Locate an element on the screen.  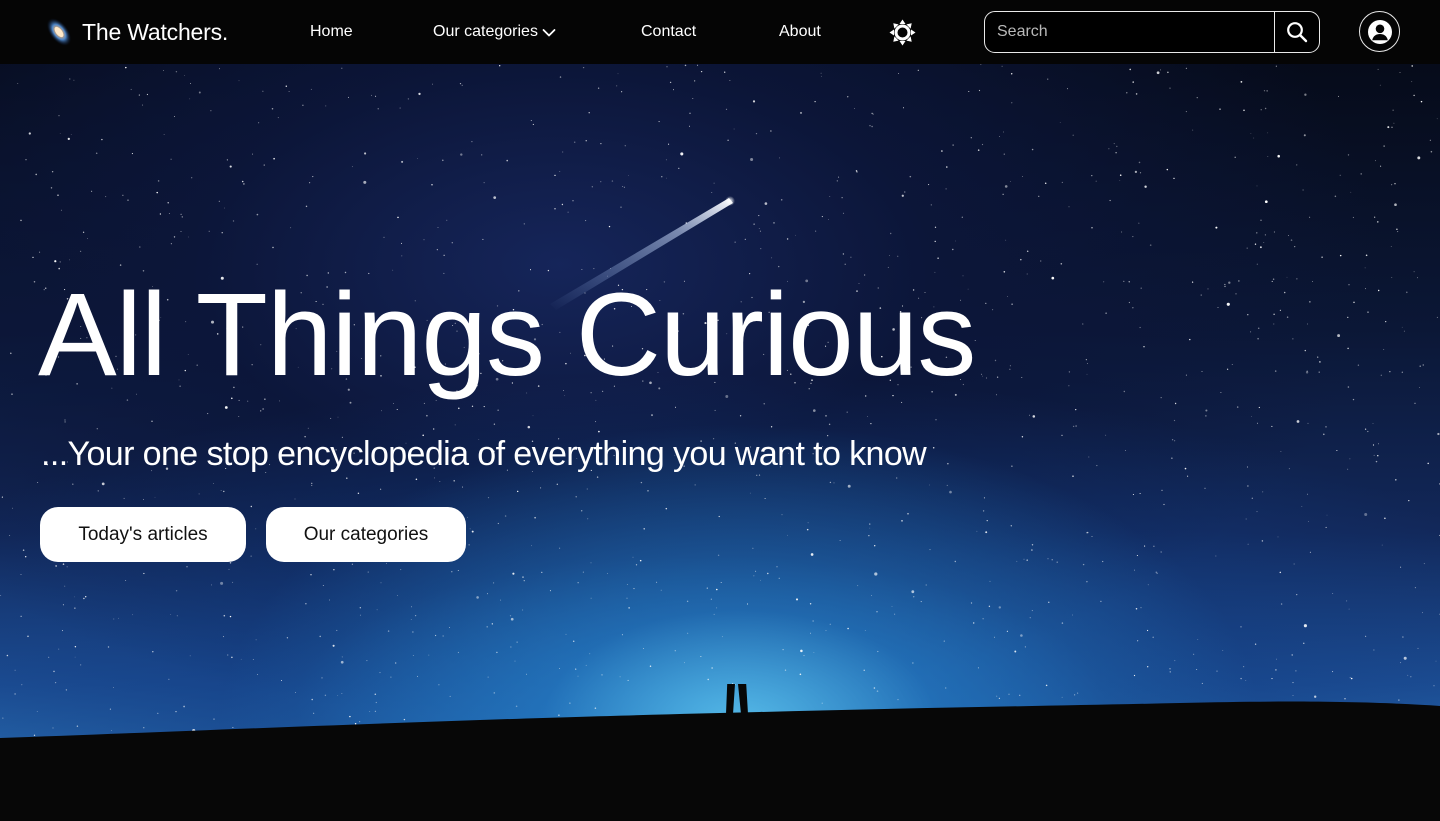
our-categories-button: Our categories is located at coordinates (366, 534).